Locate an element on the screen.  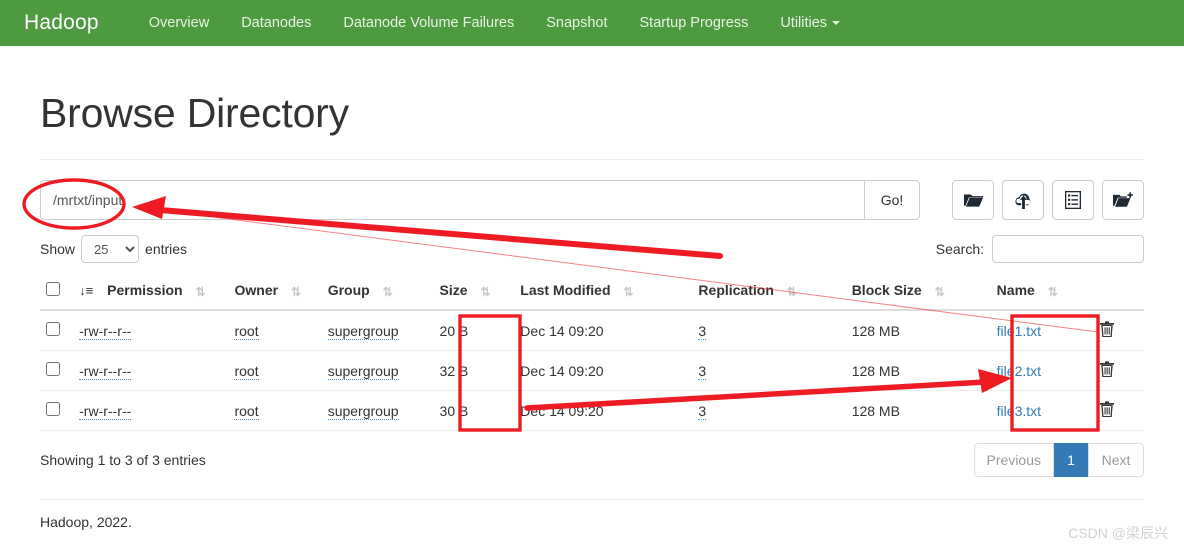
clipboard-list-icon is located at coordinates (1073, 200).